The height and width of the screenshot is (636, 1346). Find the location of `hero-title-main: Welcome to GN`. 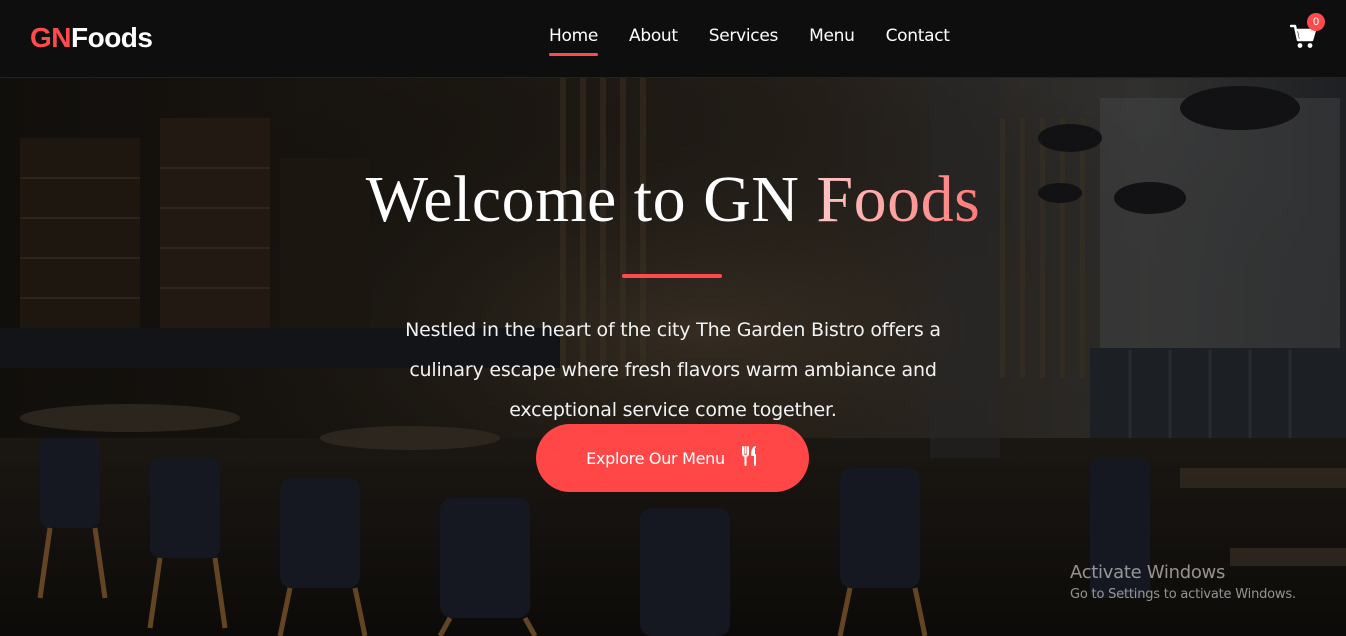

hero-title-main: Welcome to GN is located at coordinates (591, 199).